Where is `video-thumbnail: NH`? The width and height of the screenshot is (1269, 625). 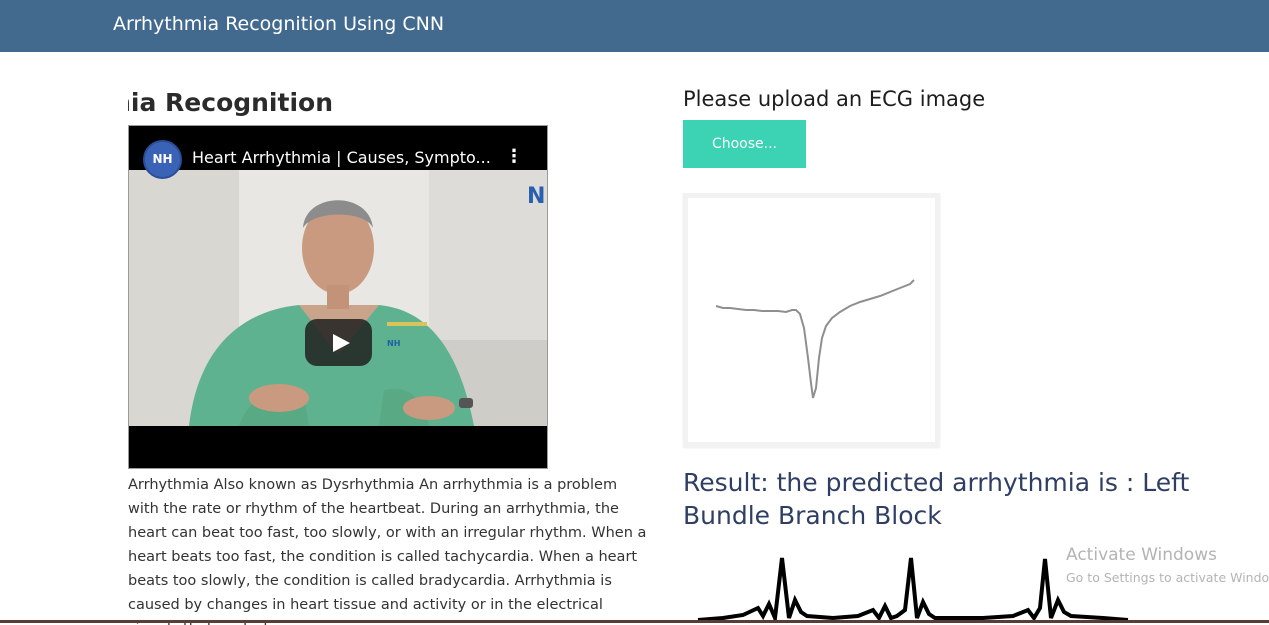 video-thumbnail: NH is located at coordinates (338, 298).